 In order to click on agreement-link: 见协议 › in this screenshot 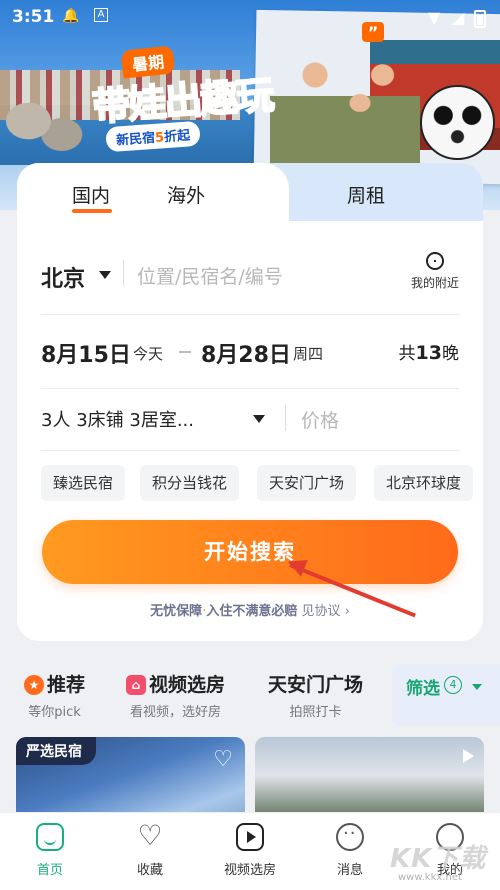, I will do `click(325, 611)`.